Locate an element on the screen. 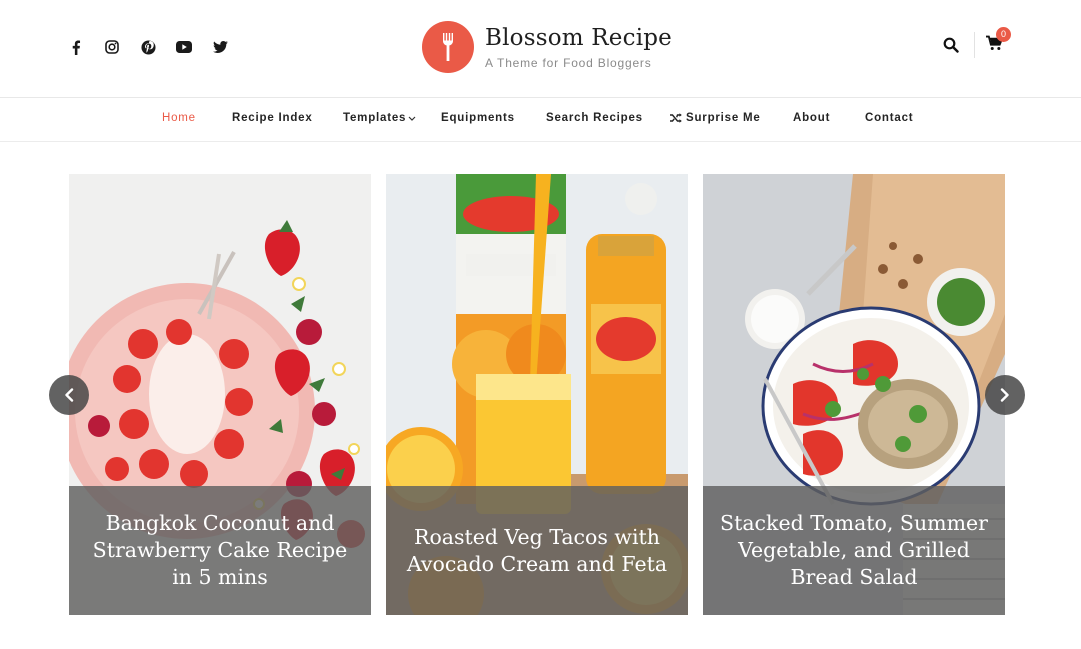  nav-item-label: Contact is located at coordinates (889, 118).